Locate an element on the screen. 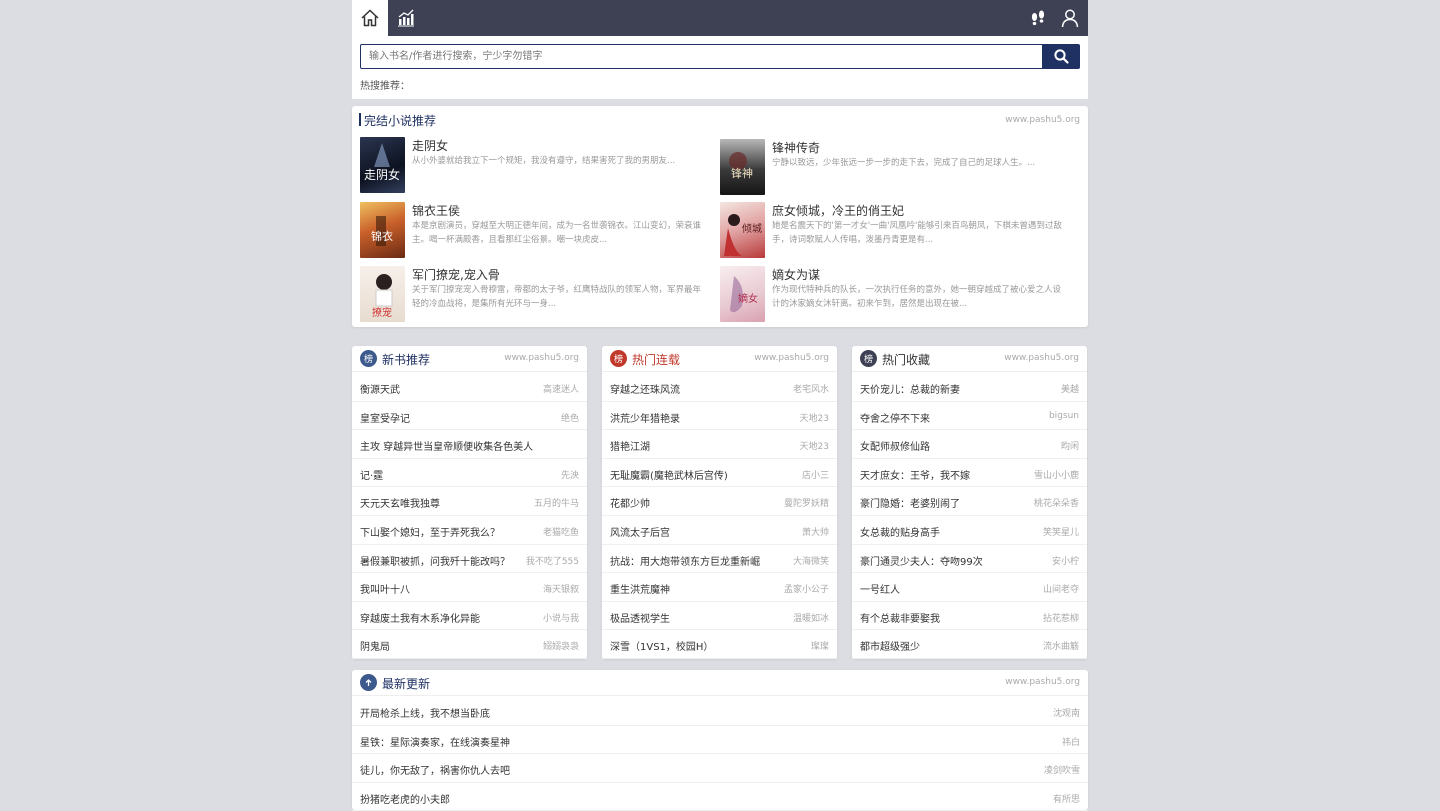 The width and height of the screenshot is (1440, 811). list-item: 皇室受孕记 绝色 is located at coordinates (469, 416).